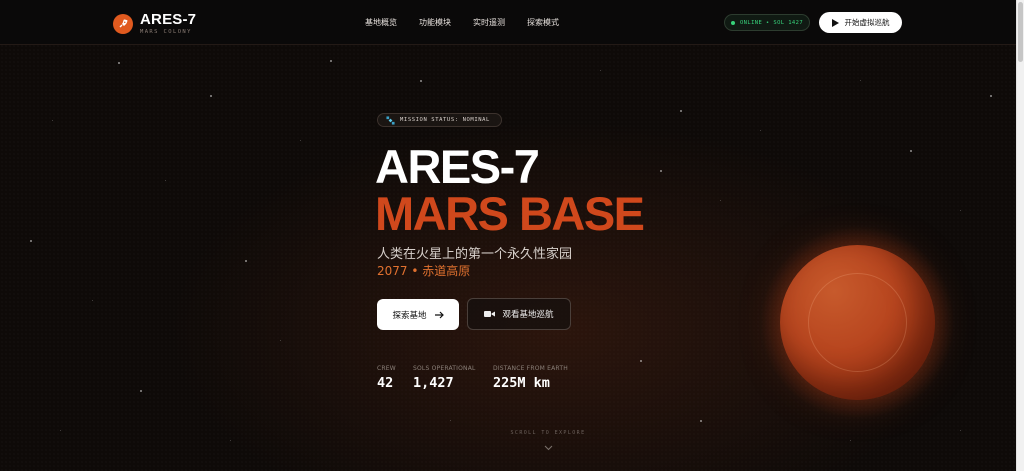 The image size is (1024, 471). I want to click on hero-subtitle: 人类在火星上的第一个永久性家园, so click(475, 254).